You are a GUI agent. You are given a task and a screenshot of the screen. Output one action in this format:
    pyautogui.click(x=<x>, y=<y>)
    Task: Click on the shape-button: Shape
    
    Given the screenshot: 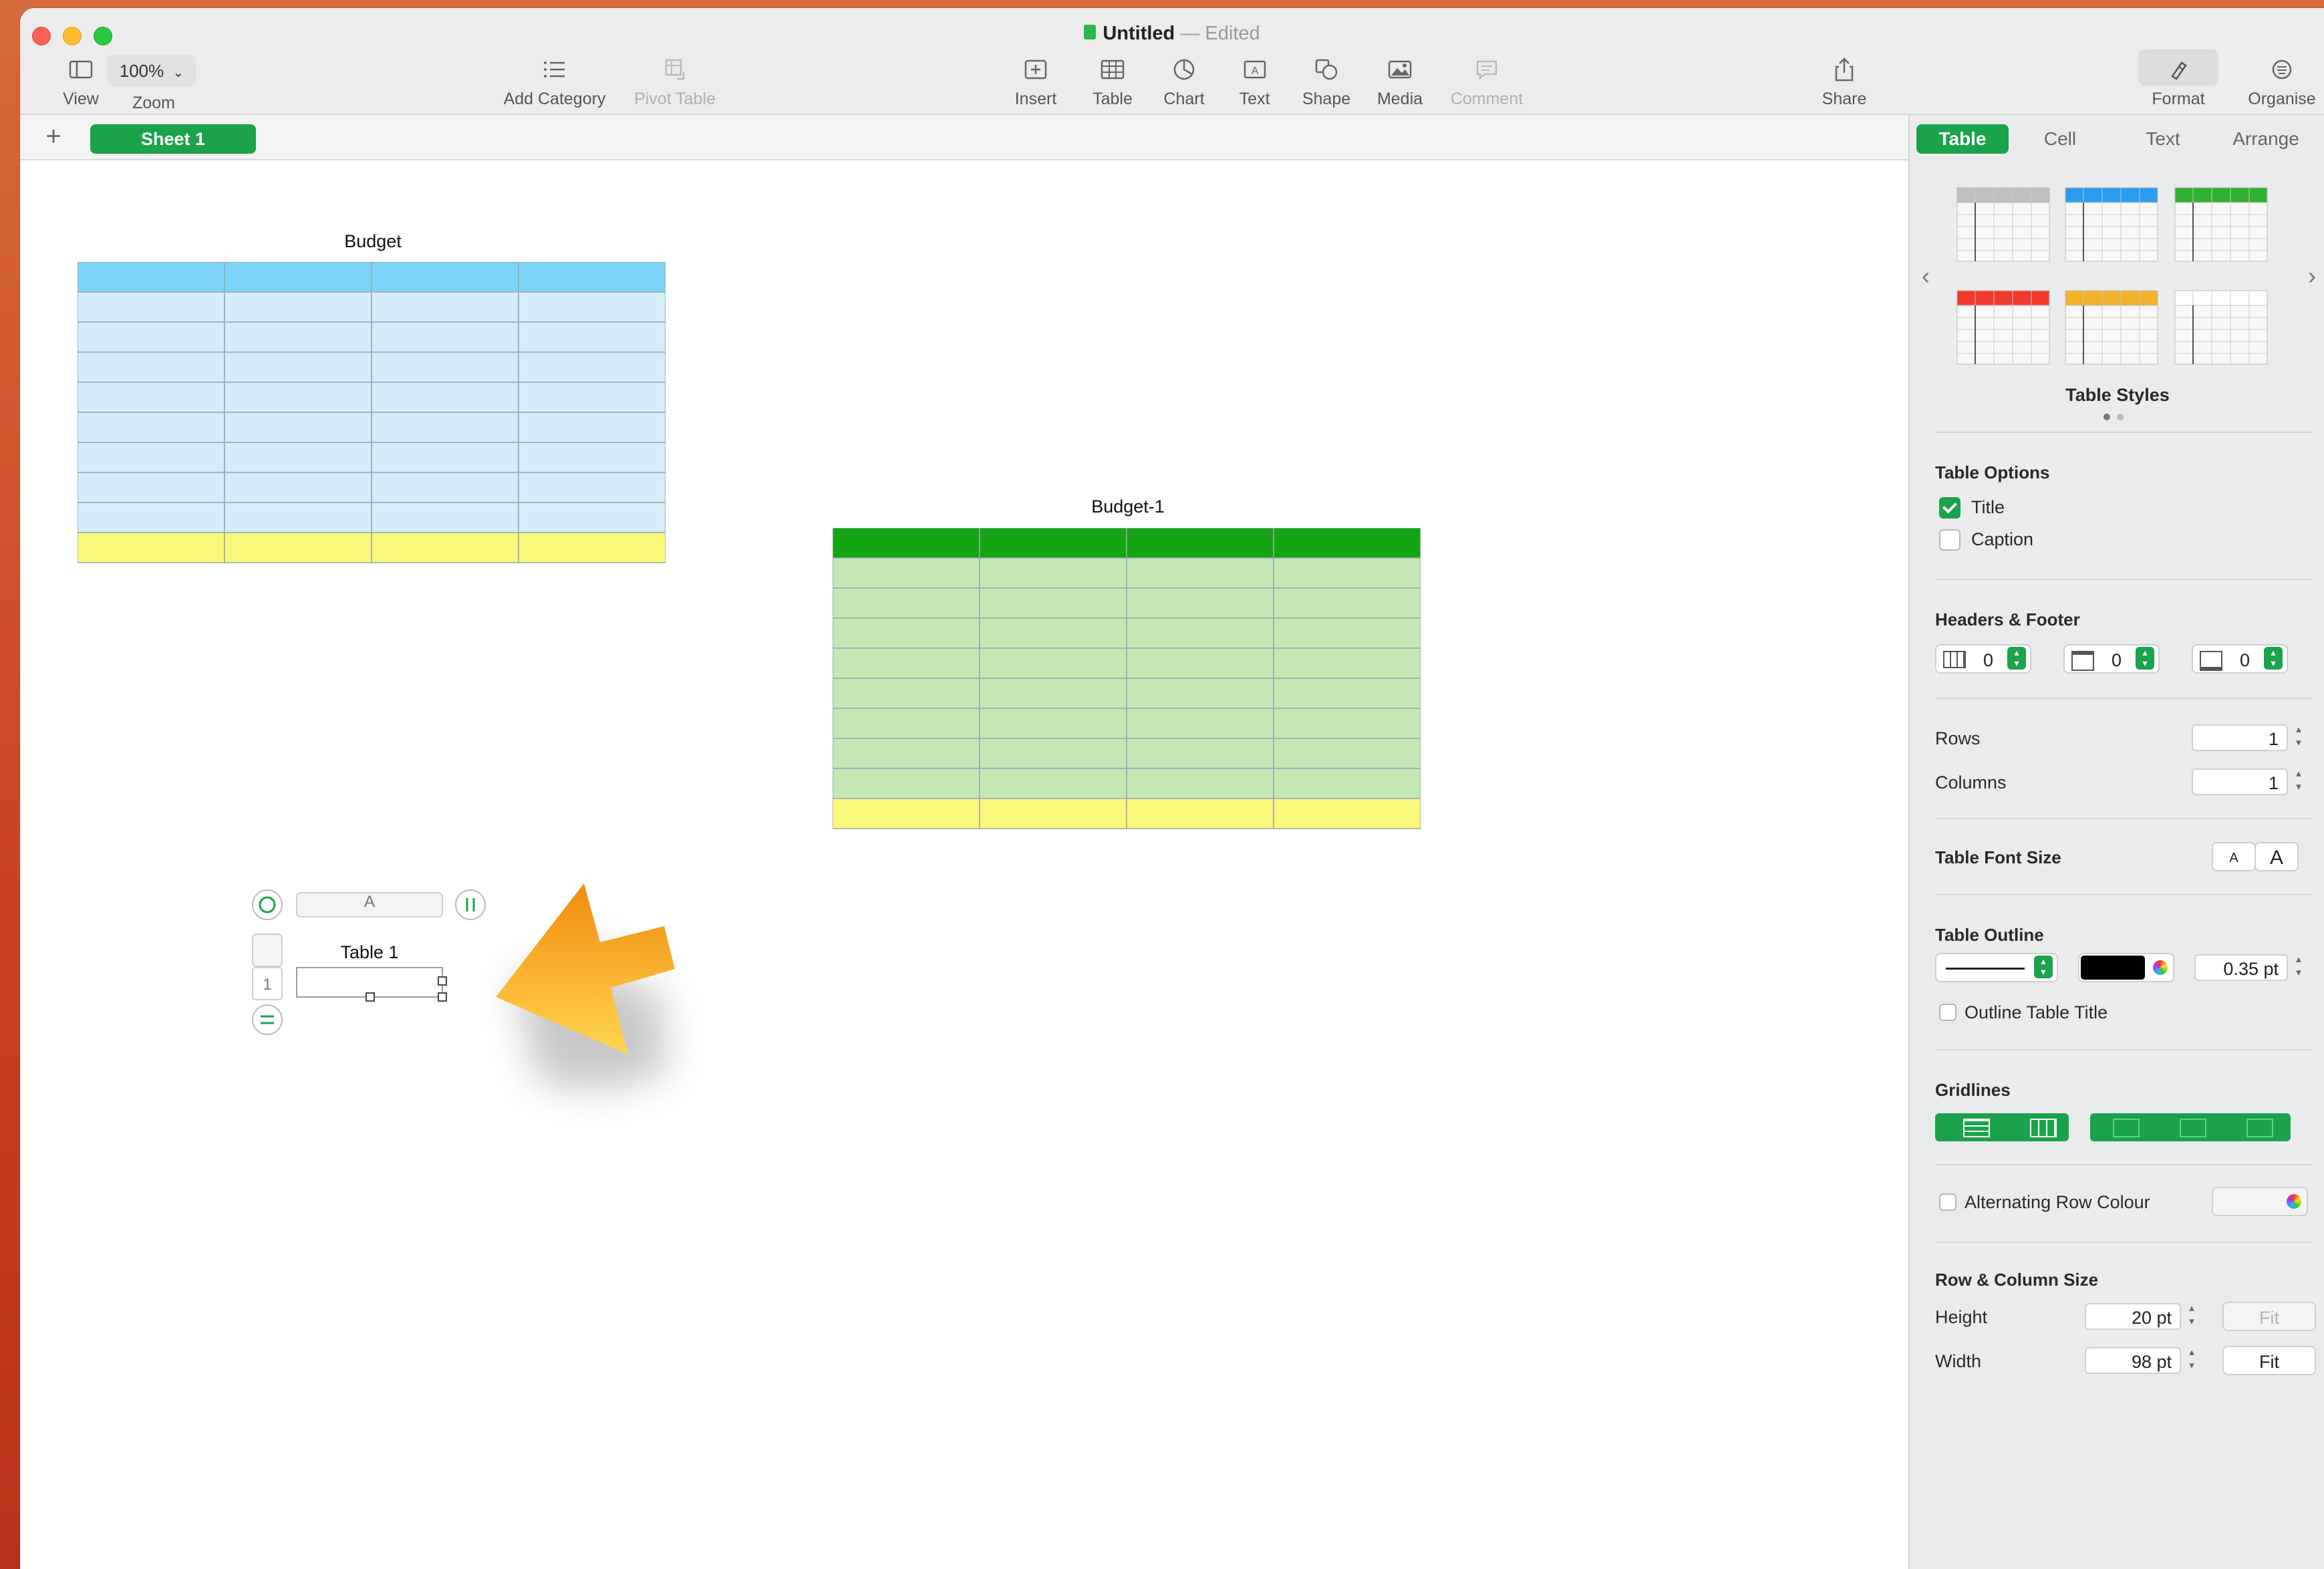 What is the action you would take?
    pyautogui.click(x=1326, y=83)
    